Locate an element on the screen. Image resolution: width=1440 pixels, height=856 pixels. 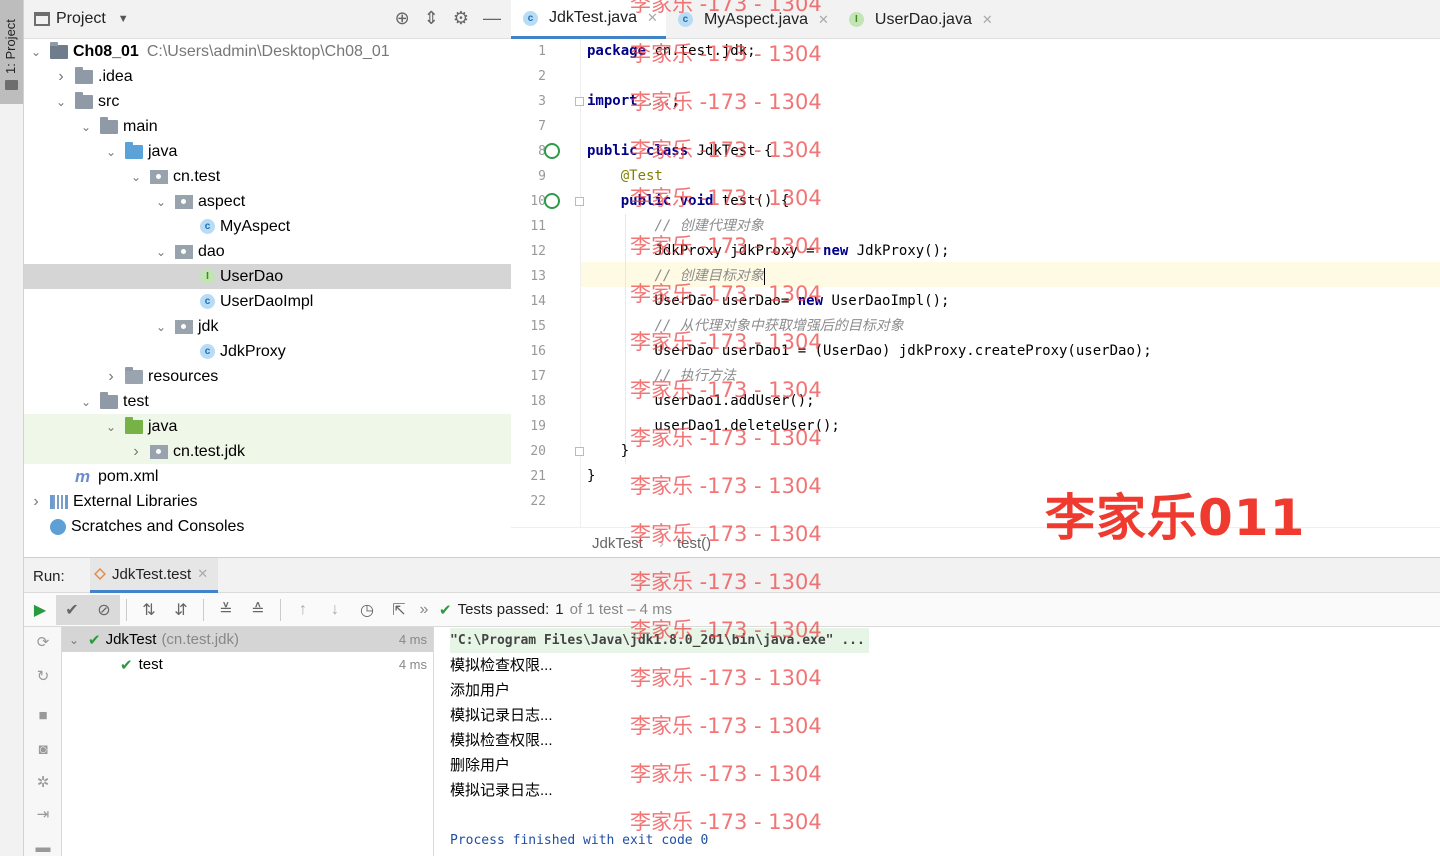
code-line: JdkProxy jdkProxy = new JdkProxy(); is located at coordinates (768, 251).